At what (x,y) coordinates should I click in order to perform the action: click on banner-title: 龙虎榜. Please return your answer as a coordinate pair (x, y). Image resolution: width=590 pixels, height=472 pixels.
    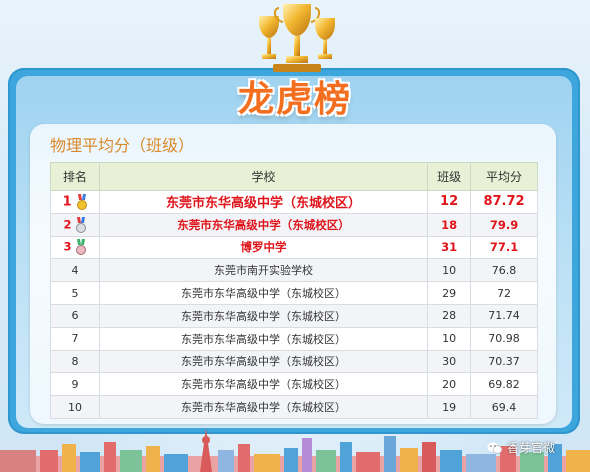
    Looking at the image, I should click on (294, 99).